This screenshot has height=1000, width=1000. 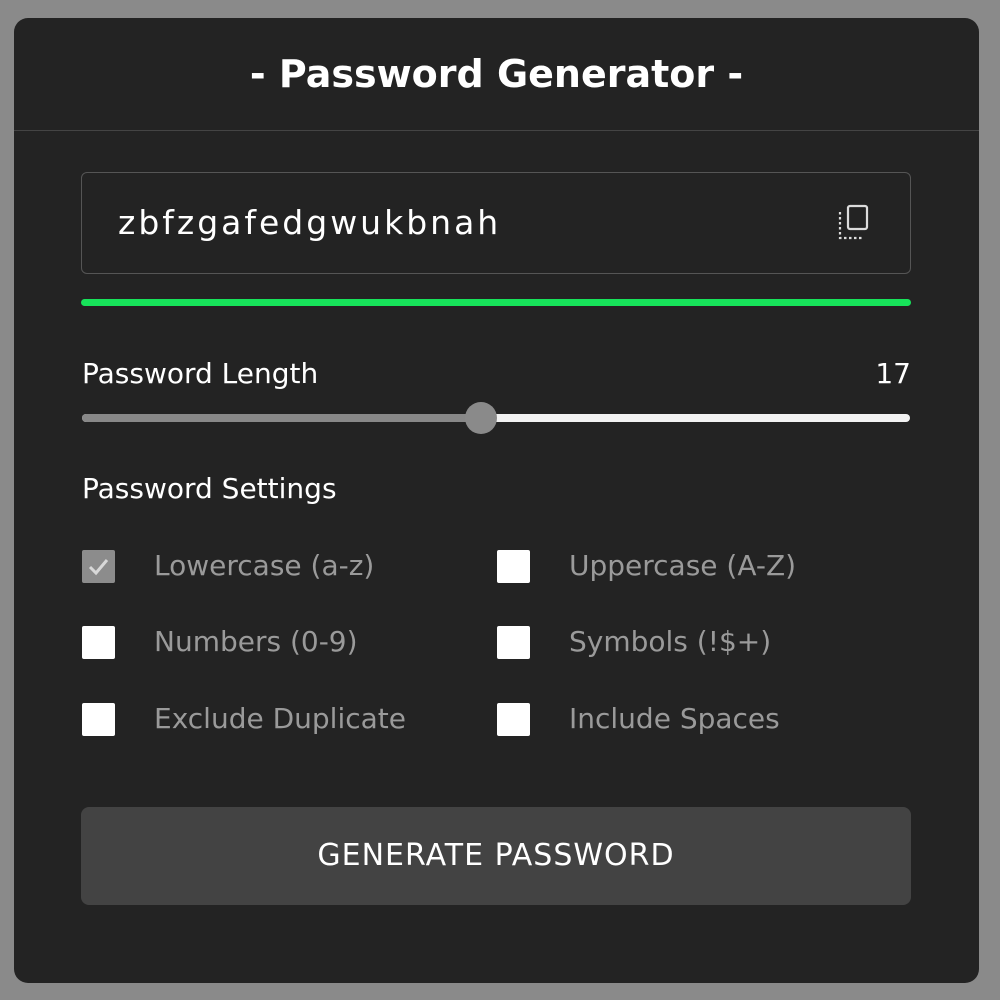 I want to click on header-divider, so click(x=496, y=130).